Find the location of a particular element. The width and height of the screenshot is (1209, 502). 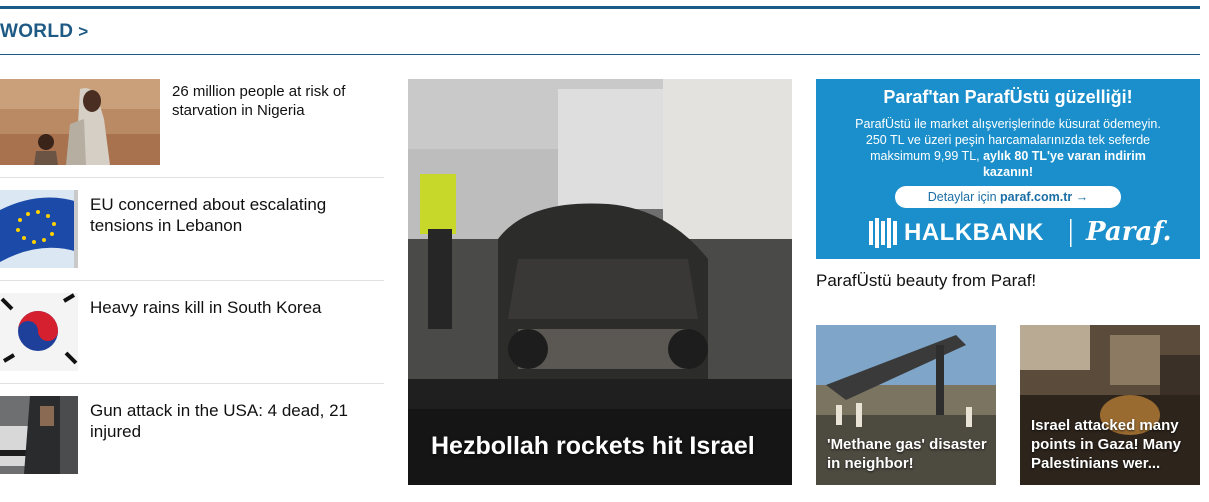

news-thumbnail-korea-flag is located at coordinates (39, 332).